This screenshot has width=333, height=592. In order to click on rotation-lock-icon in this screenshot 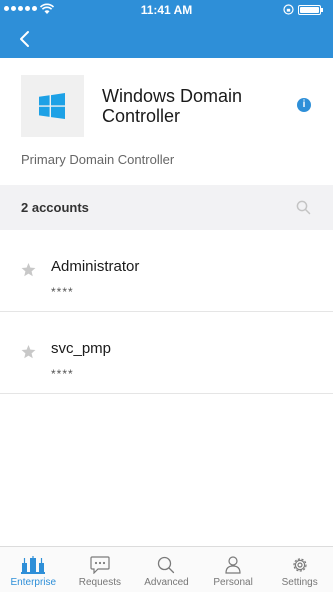, I will do `click(288, 9)`.